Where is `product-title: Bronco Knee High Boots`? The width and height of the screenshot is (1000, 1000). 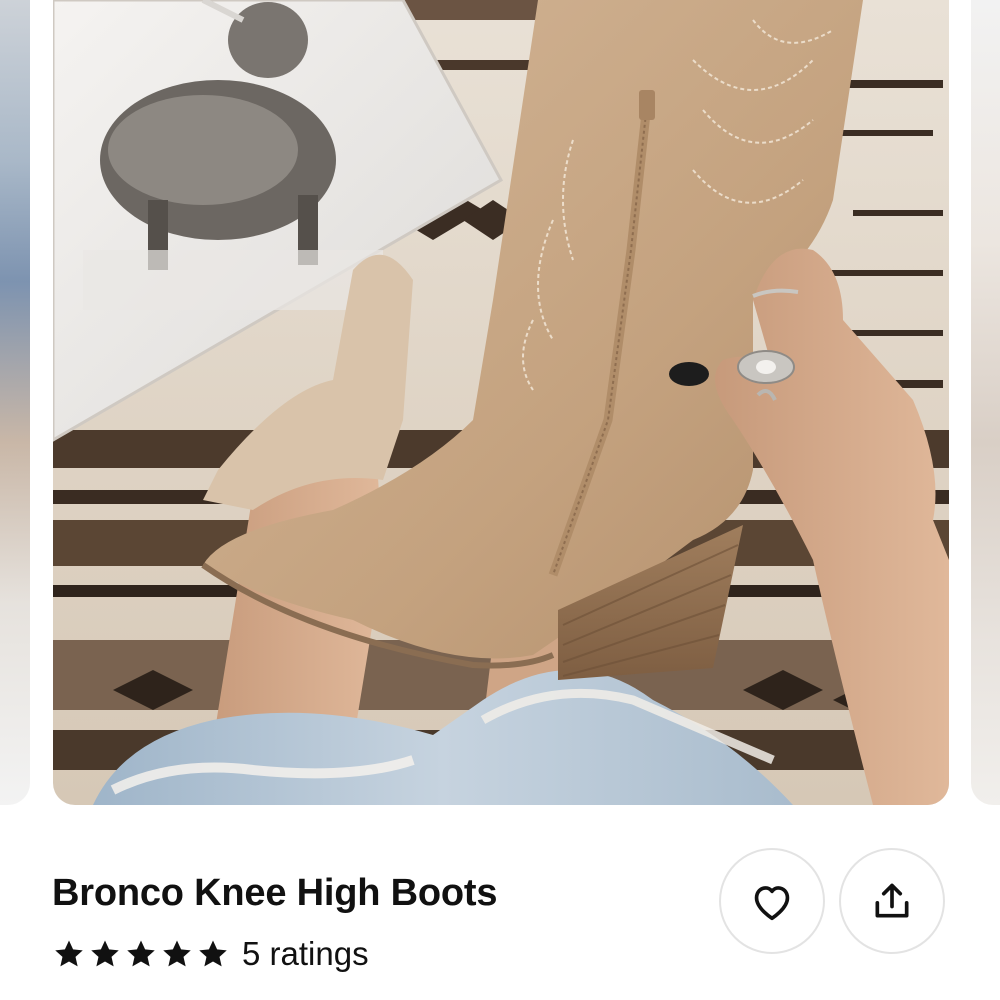
product-title: Bronco Knee High Boots is located at coordinates (275, 893).